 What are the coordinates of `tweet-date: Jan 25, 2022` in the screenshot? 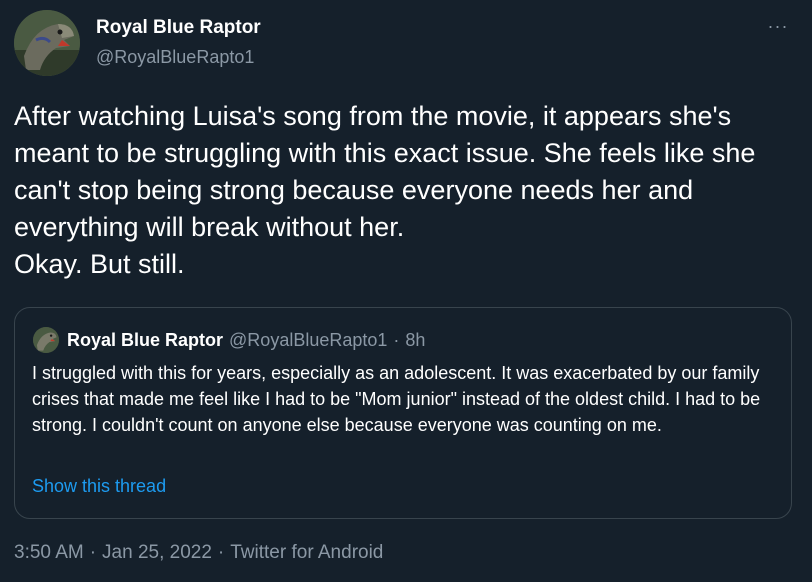 It's located at (157, 552).